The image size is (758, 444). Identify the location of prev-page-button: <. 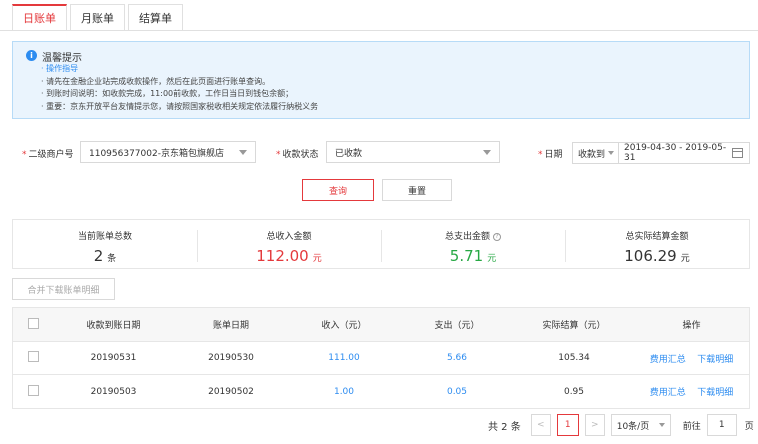
(540, 425).